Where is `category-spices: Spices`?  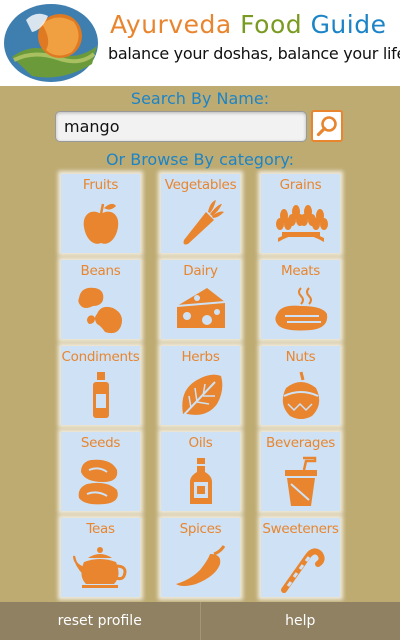 category-spices: Spices is located at coordinates (200, 557).